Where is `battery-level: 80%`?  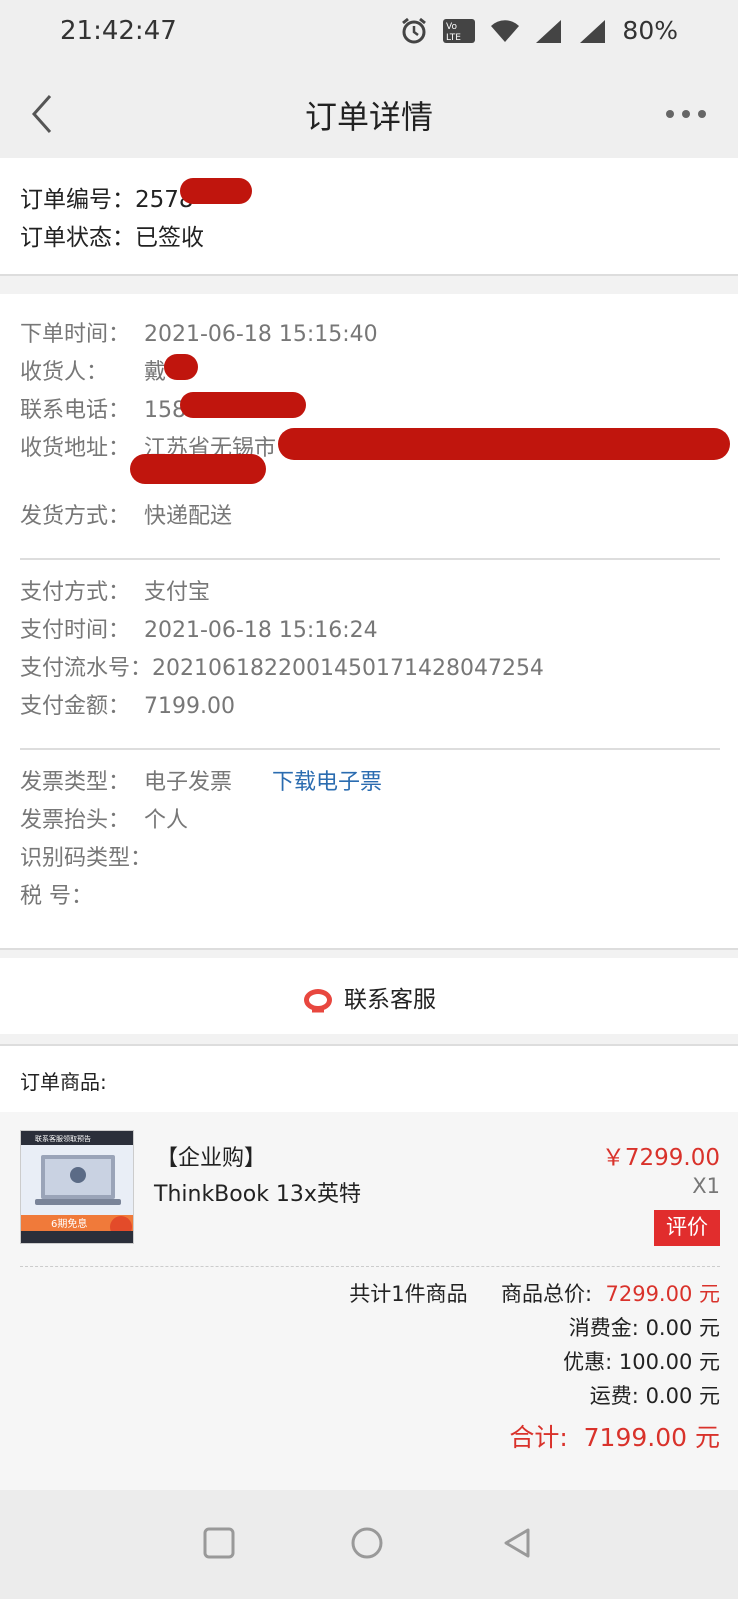
battery-level: 80% is located at coordinates (650, 30).